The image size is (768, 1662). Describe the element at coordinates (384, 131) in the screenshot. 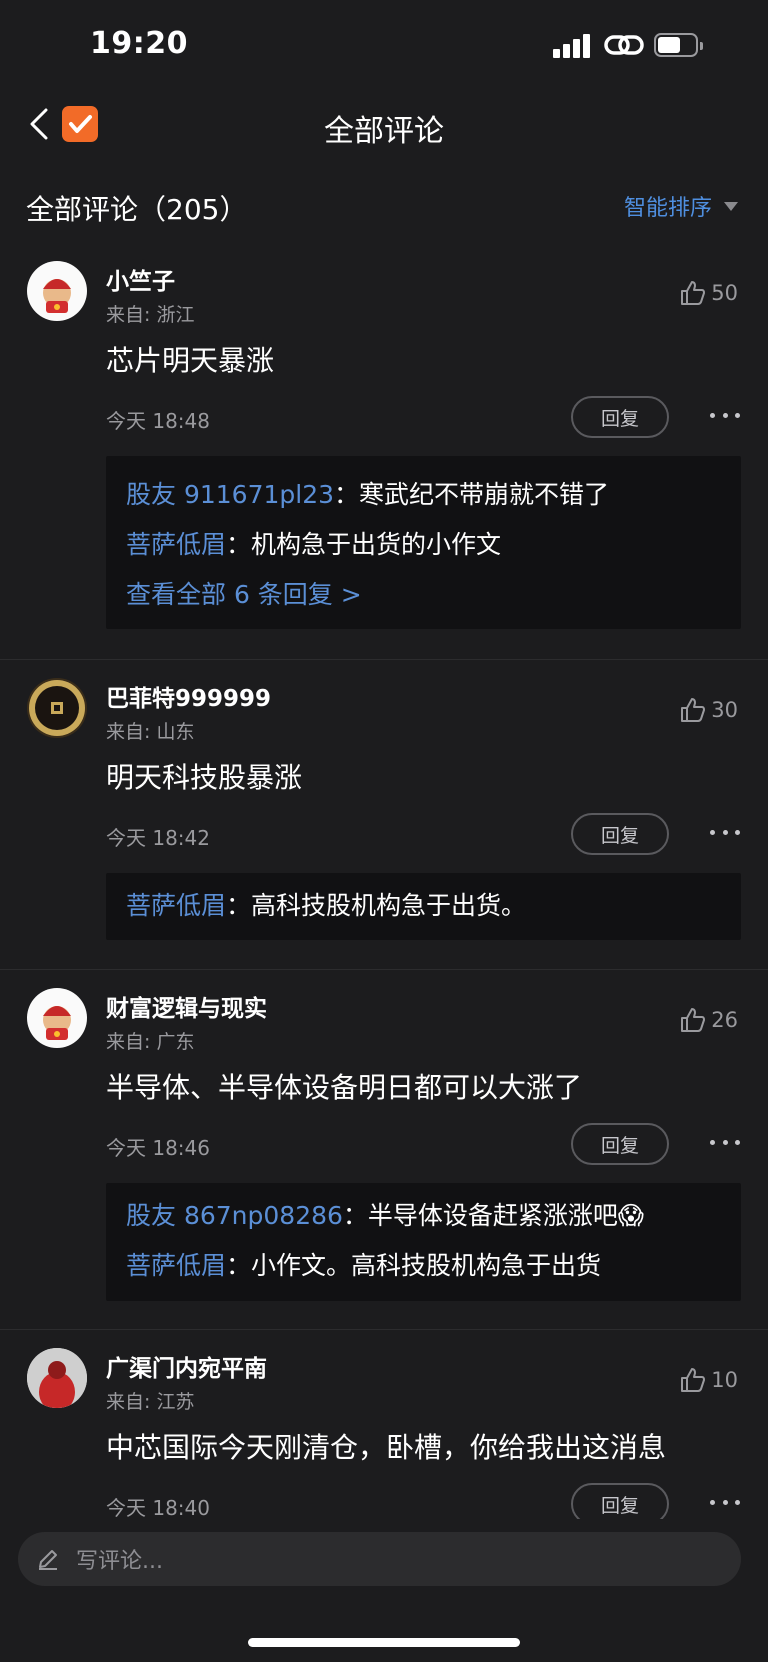

I see `page-title: 全部评论` at that location.